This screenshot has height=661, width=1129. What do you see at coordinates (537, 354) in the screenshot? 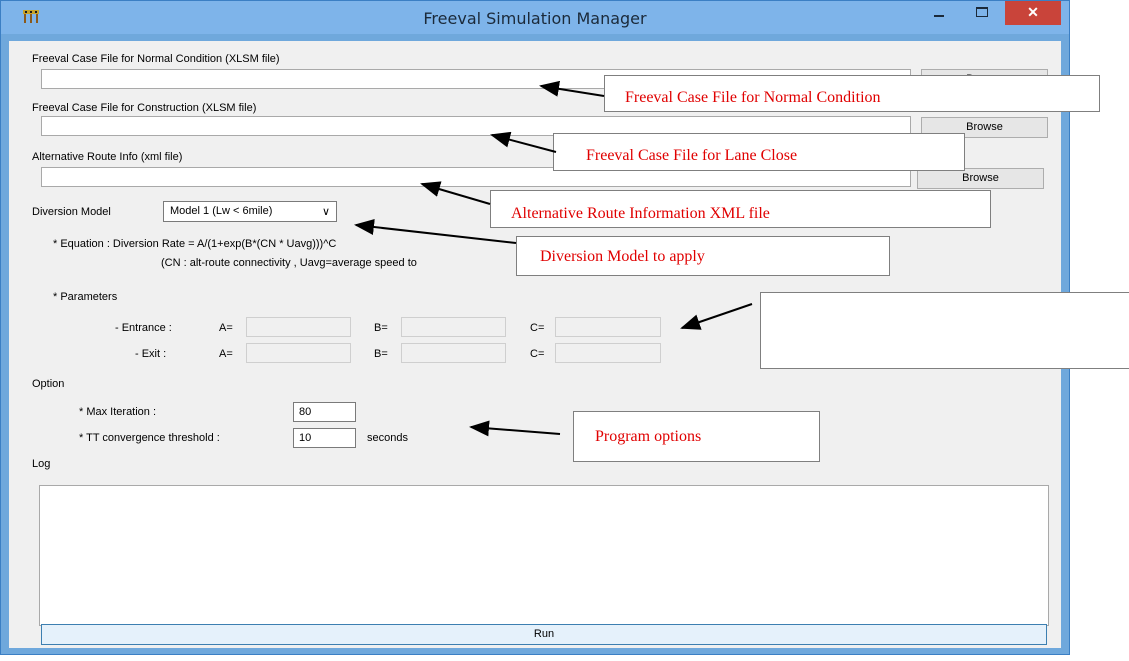
I see `exit-c-label: C=` at bounding box center [537, 354].